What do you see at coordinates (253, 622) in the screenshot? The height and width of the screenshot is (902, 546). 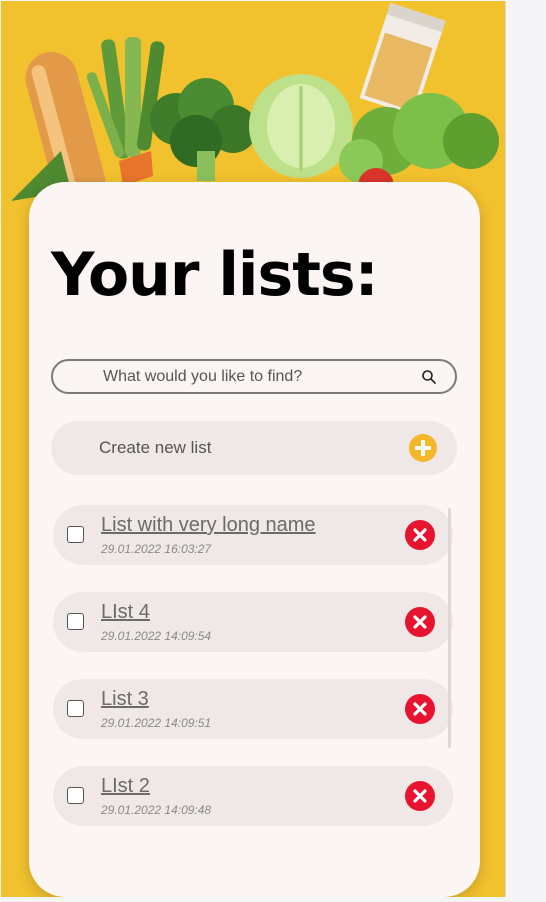 I see `list-item: LIst 4 29.01.2022 14:09:54` at bounding box center [253, 622].